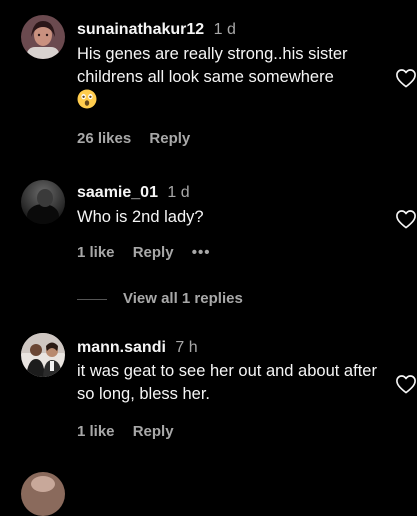 The height and width of the screenshot is (516, 417). I want to click on username: saamie_01, so click(117, 192).